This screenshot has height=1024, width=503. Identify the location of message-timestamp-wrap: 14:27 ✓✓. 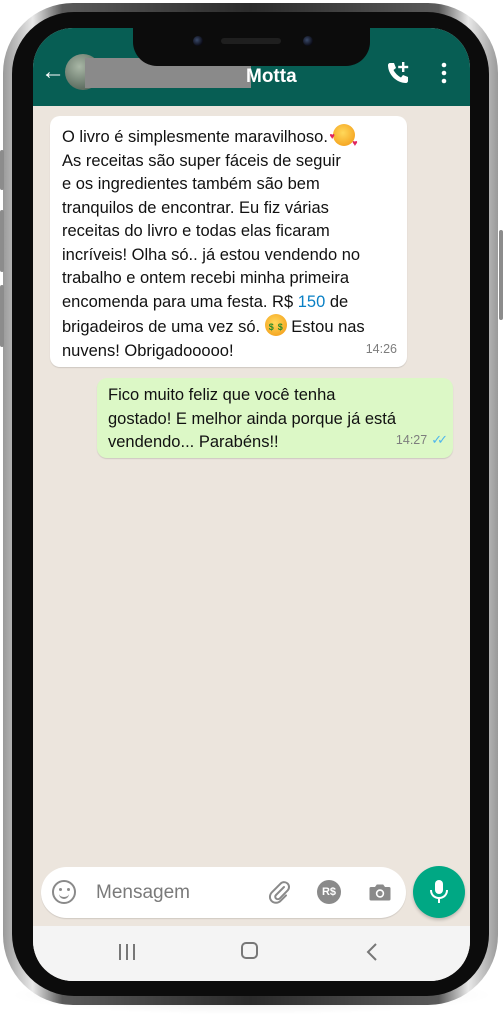
(421, 440).